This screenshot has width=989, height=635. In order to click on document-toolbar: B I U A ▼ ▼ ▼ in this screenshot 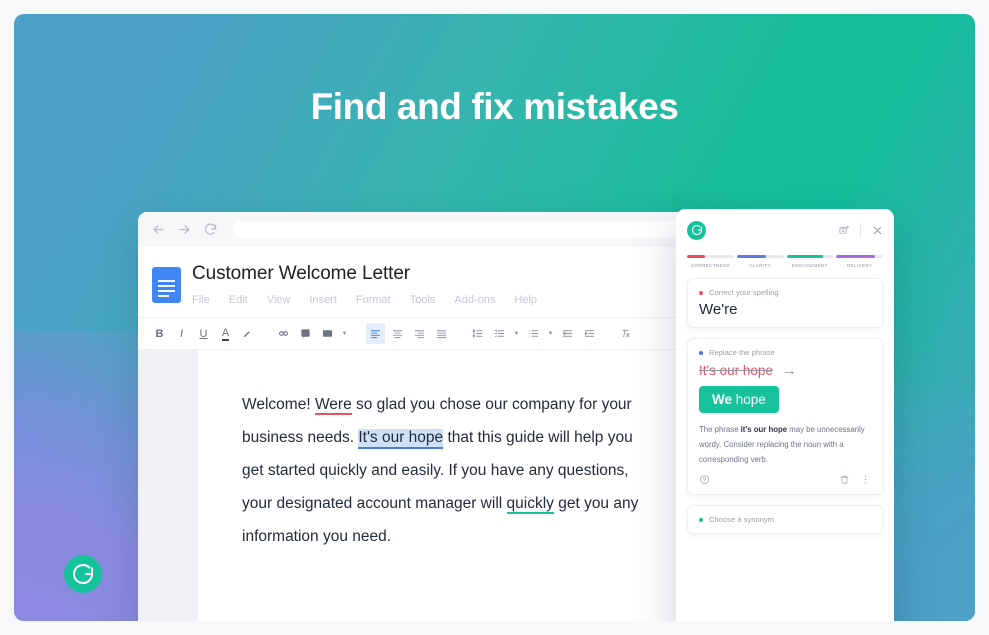, I will do `click(444, 333)`.